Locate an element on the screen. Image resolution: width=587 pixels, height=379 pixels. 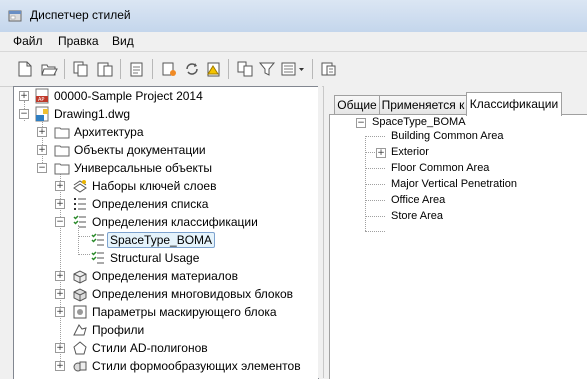
purge-icon is located at coordinates (137, 69).